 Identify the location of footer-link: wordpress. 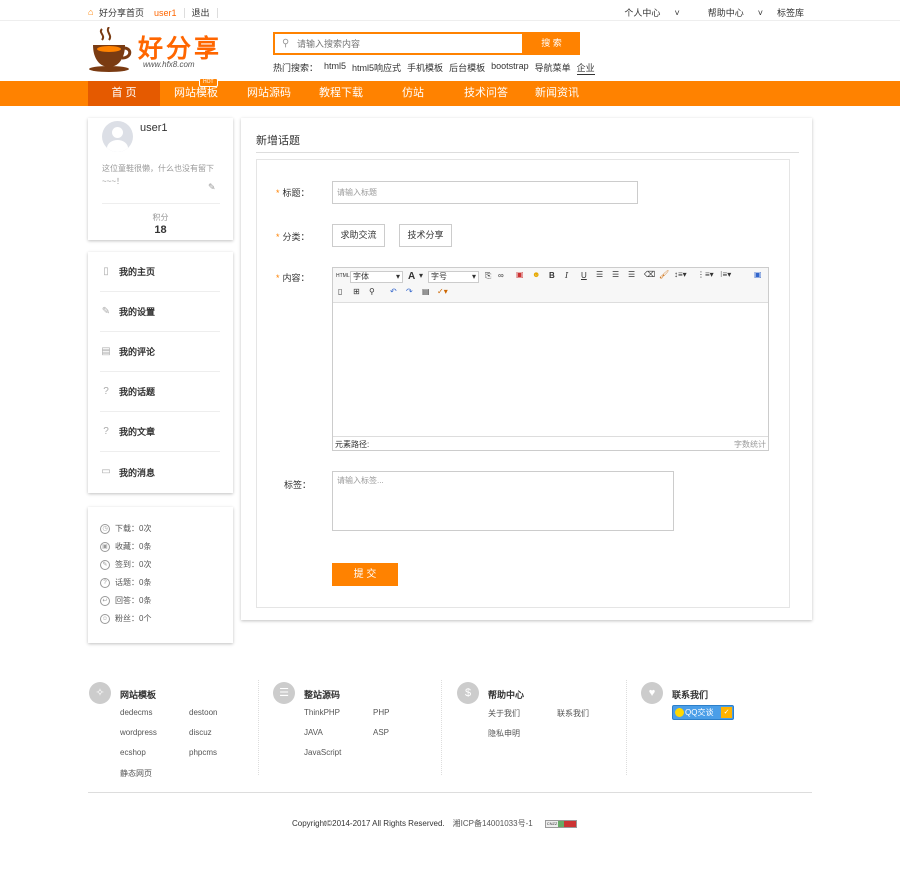
(138, 732).